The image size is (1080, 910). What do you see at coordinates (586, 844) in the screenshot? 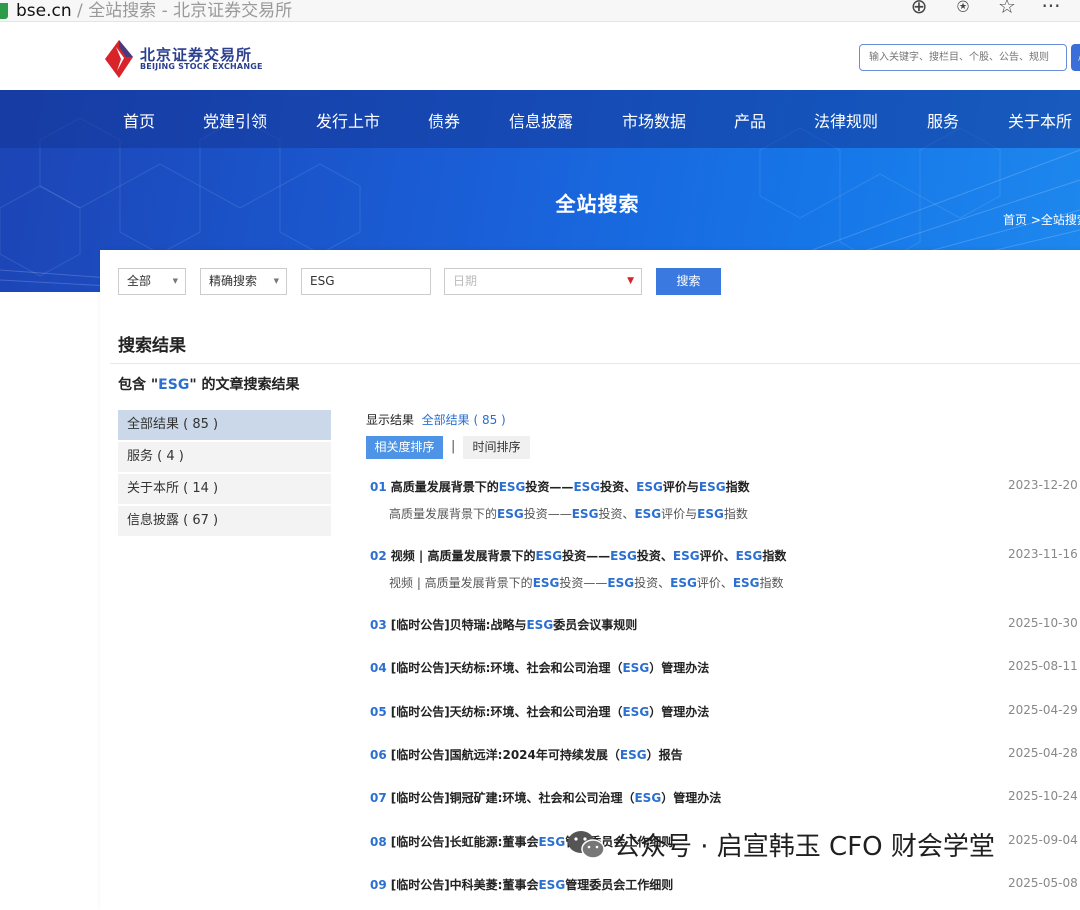
I see `wechat-icon` at bounding box center [586, 844].